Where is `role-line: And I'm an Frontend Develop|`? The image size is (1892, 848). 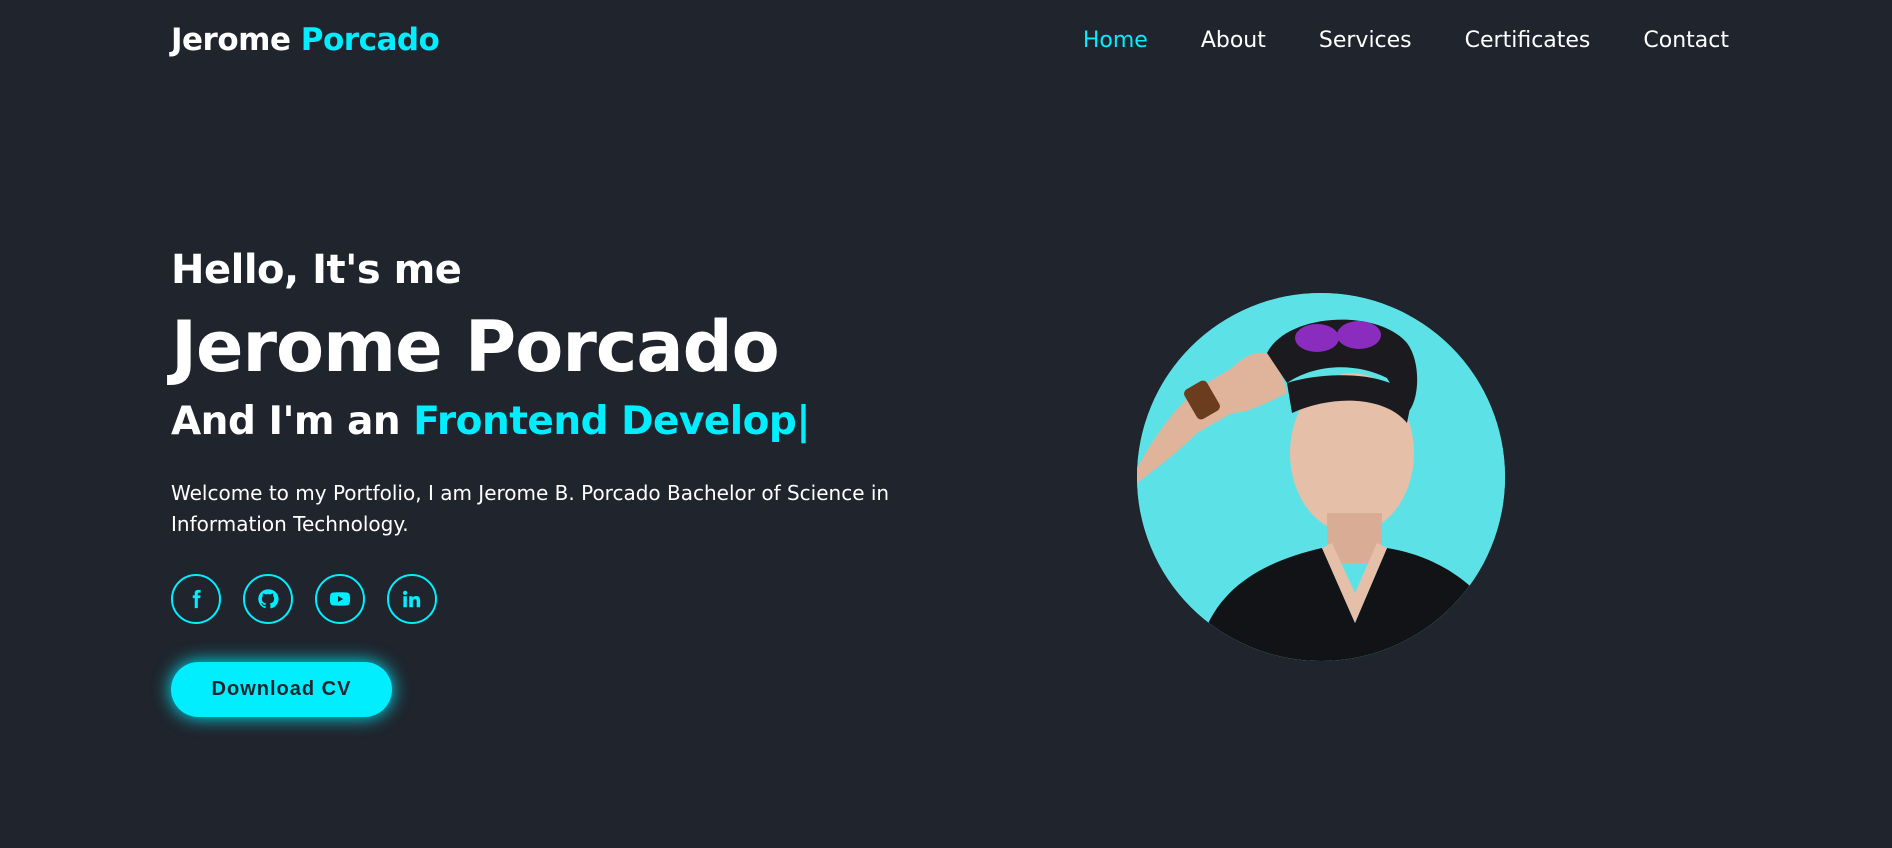 role-line: And I'm an Frontend Develop| is located at coordinates (551, 422).